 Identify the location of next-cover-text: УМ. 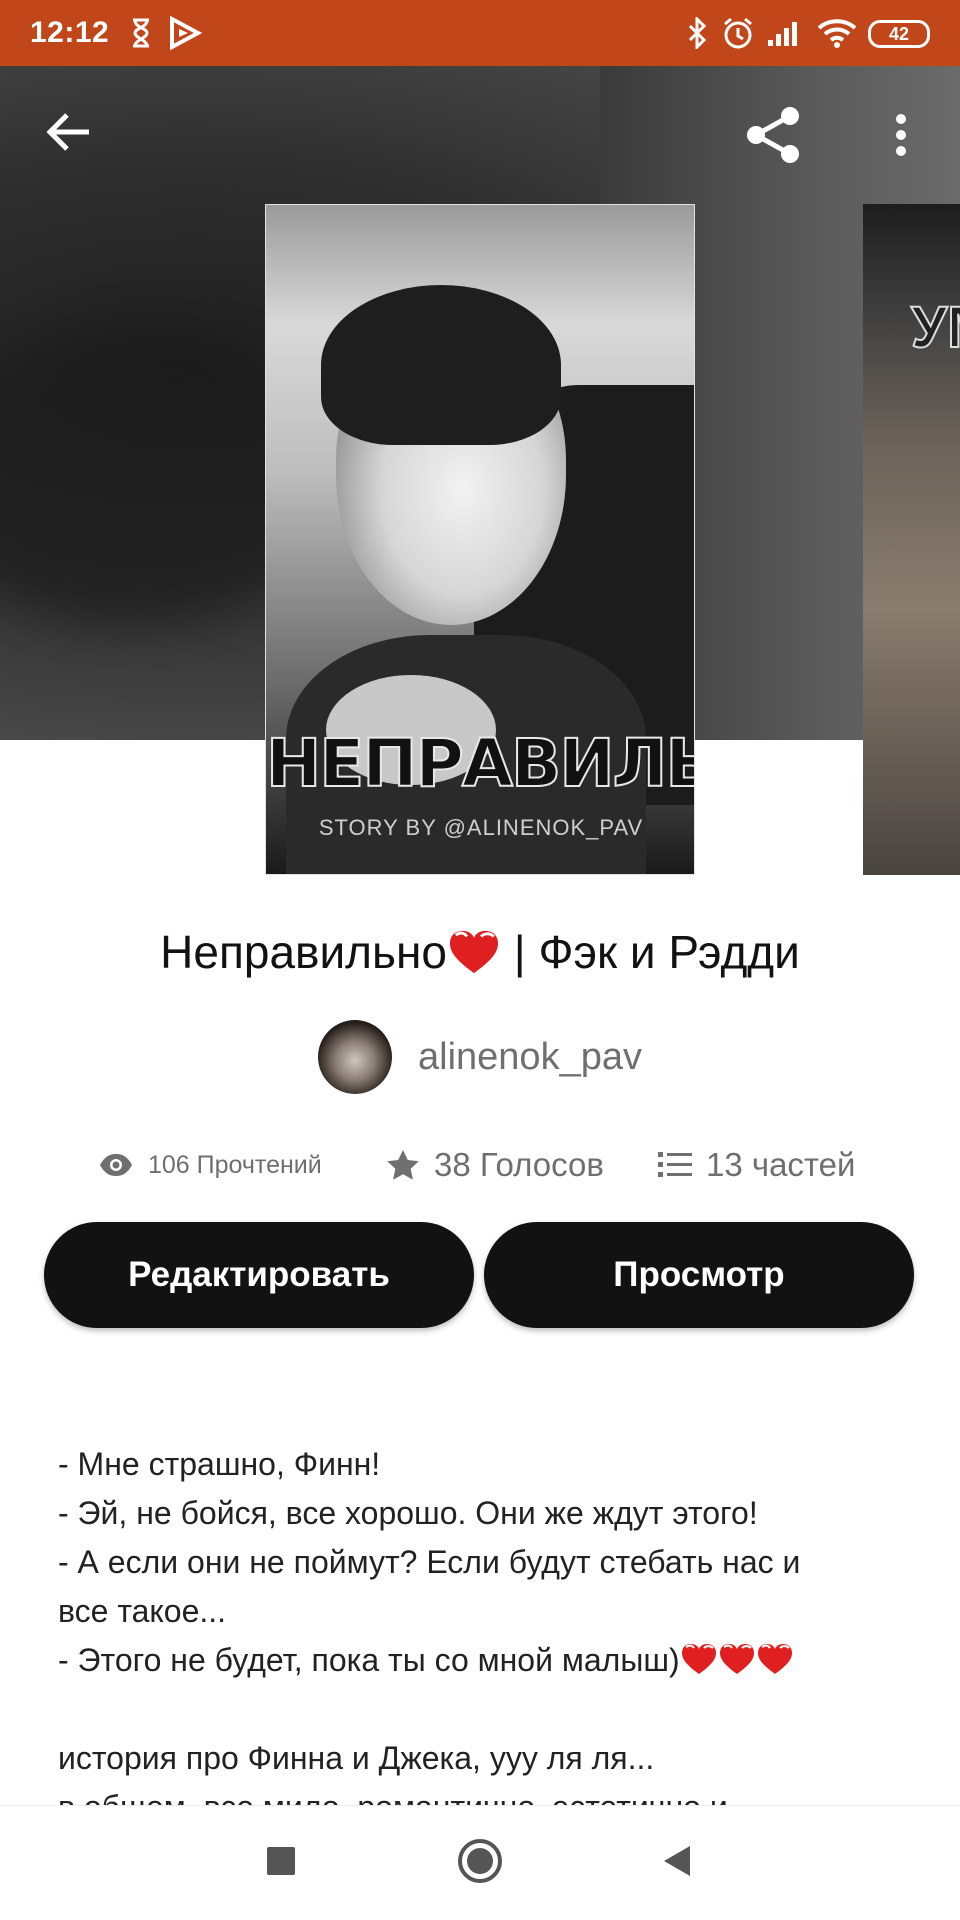
(935, 327).